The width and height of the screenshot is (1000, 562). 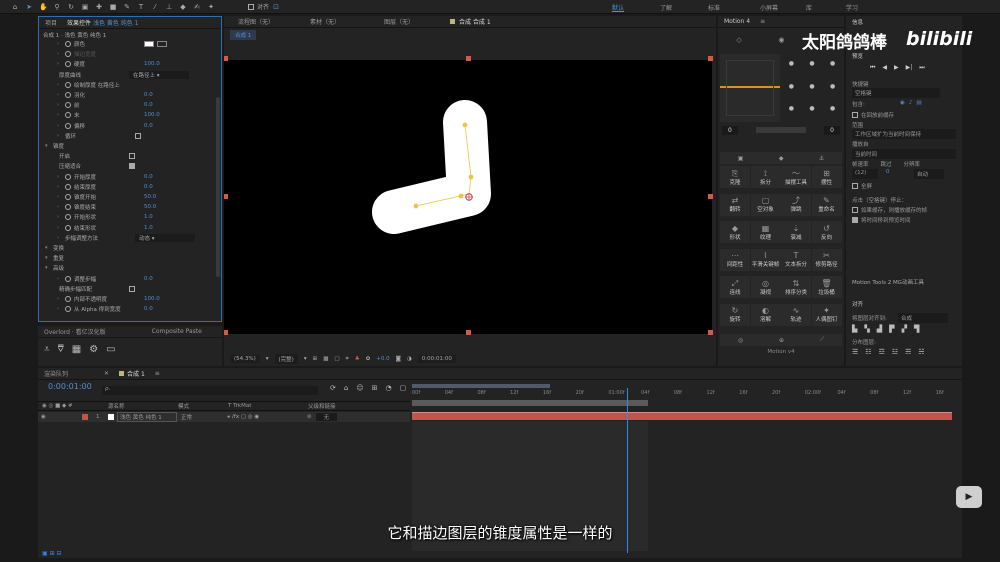 What do you see at coordinates (765, 259) in the screenshot?
I see `motion-tool-button: ⌇ 平滑关键帧` at bounding box center [765, 259].